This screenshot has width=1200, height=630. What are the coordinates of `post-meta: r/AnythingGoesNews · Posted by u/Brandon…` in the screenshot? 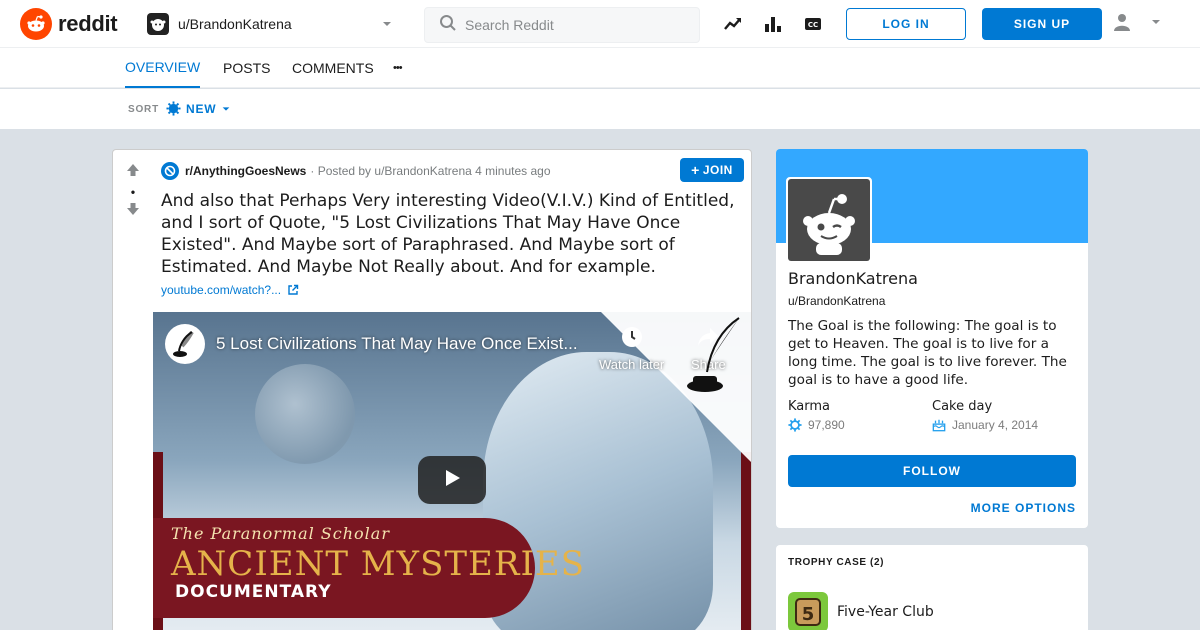 It's located at (356, 171).